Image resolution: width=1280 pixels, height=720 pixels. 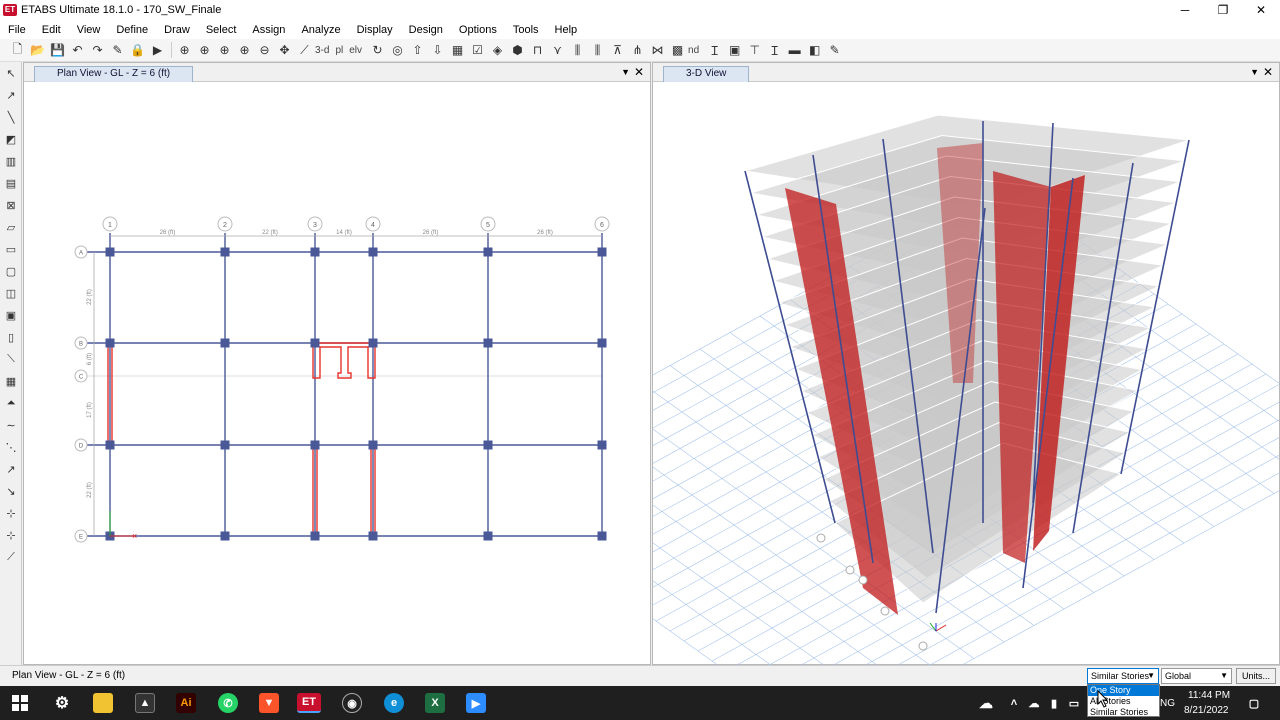 I want to click on draw-tendon-icon: ⏶, so click(x=11, y=403).